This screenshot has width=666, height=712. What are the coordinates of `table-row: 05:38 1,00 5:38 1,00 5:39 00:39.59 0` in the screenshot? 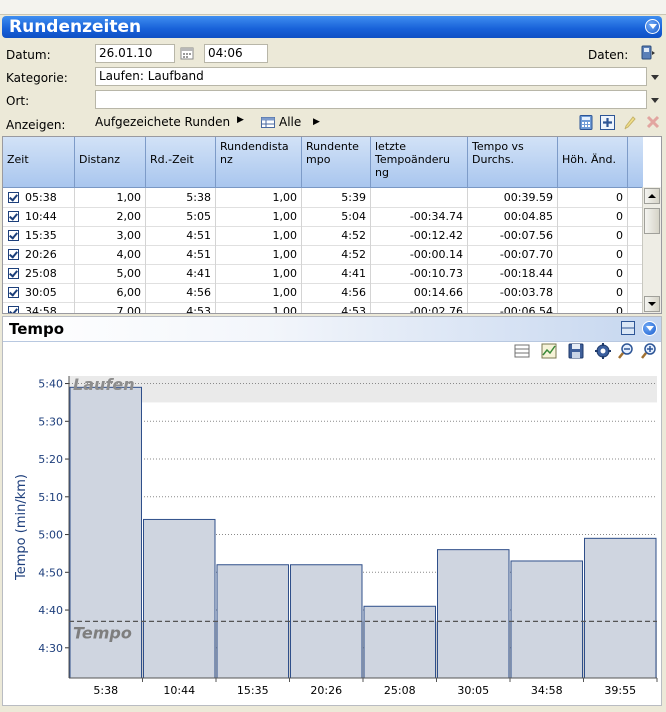 It's located at (323, 198).